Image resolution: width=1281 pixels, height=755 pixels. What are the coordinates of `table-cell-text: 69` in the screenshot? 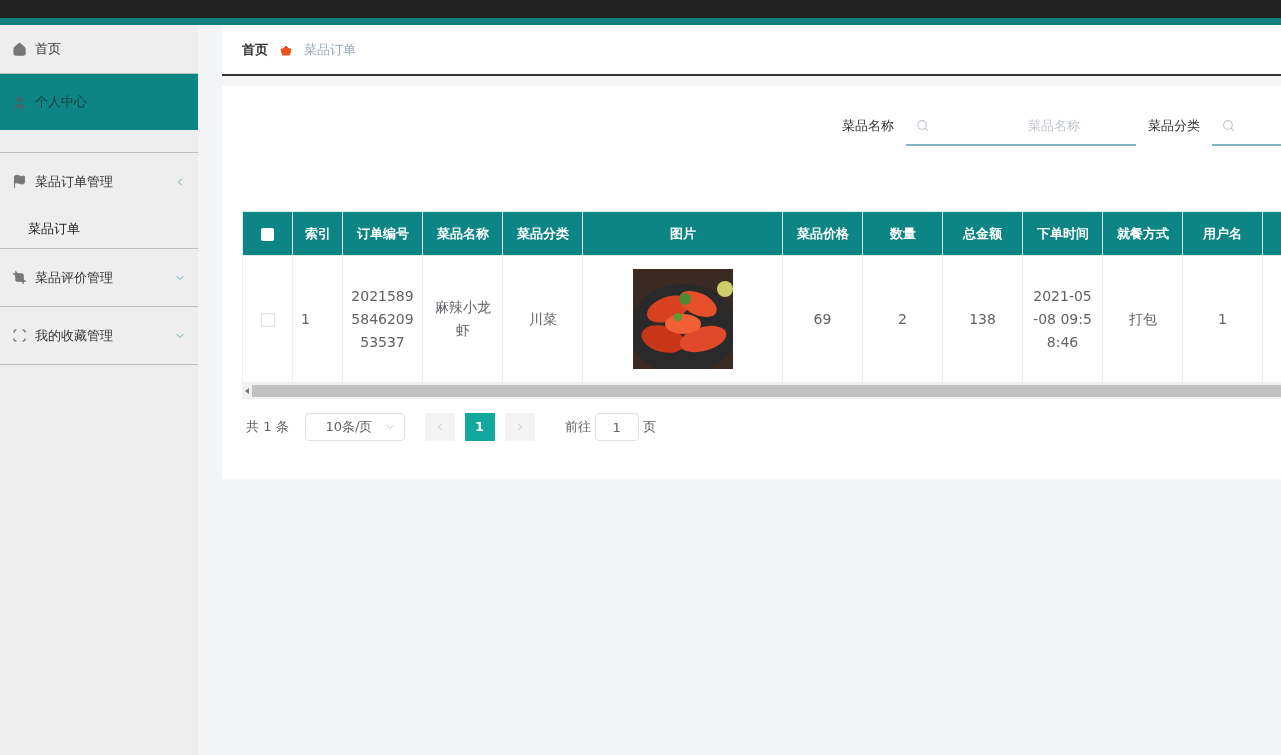 It's located at (822, 319).